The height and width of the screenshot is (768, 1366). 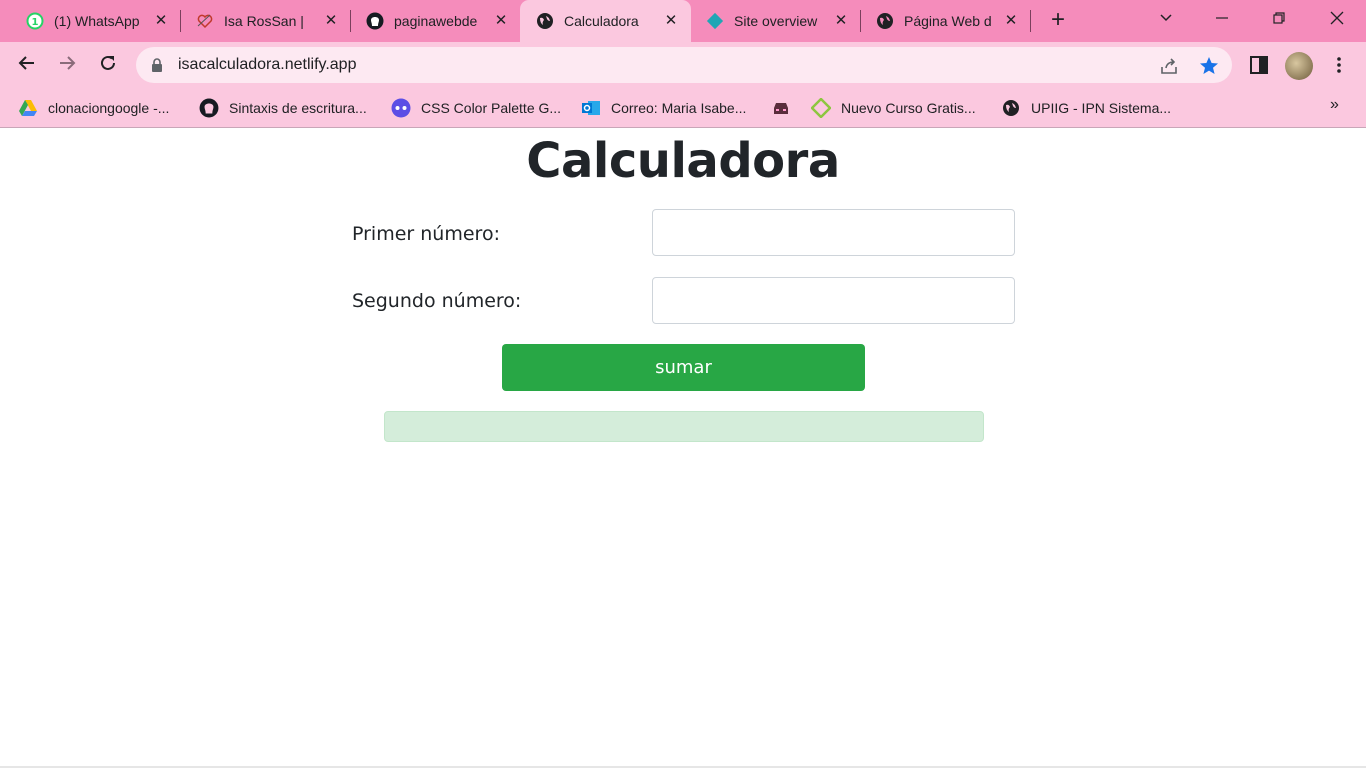 I want to click on google-drive-icon, so click(x=28, y=108).